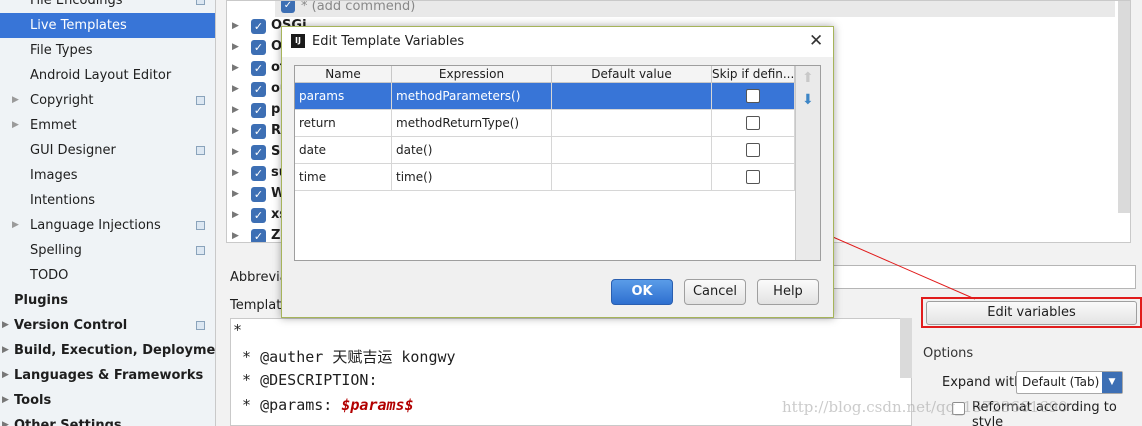  Describe the element at coordinates (107, 275) in the screenshot. I see `sidebar-item: TODO` at that location.